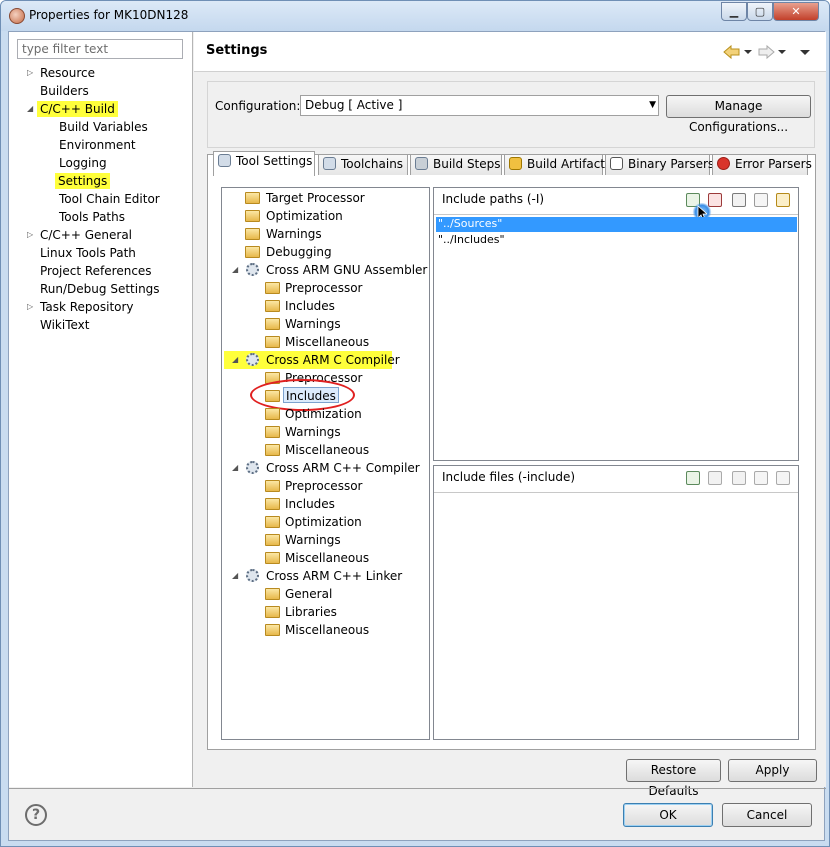  Describe the element at coordinates (327, 630) in the screenshot. I see `tool-item-linker-miscellaneous: Miscellaneous` at that location.